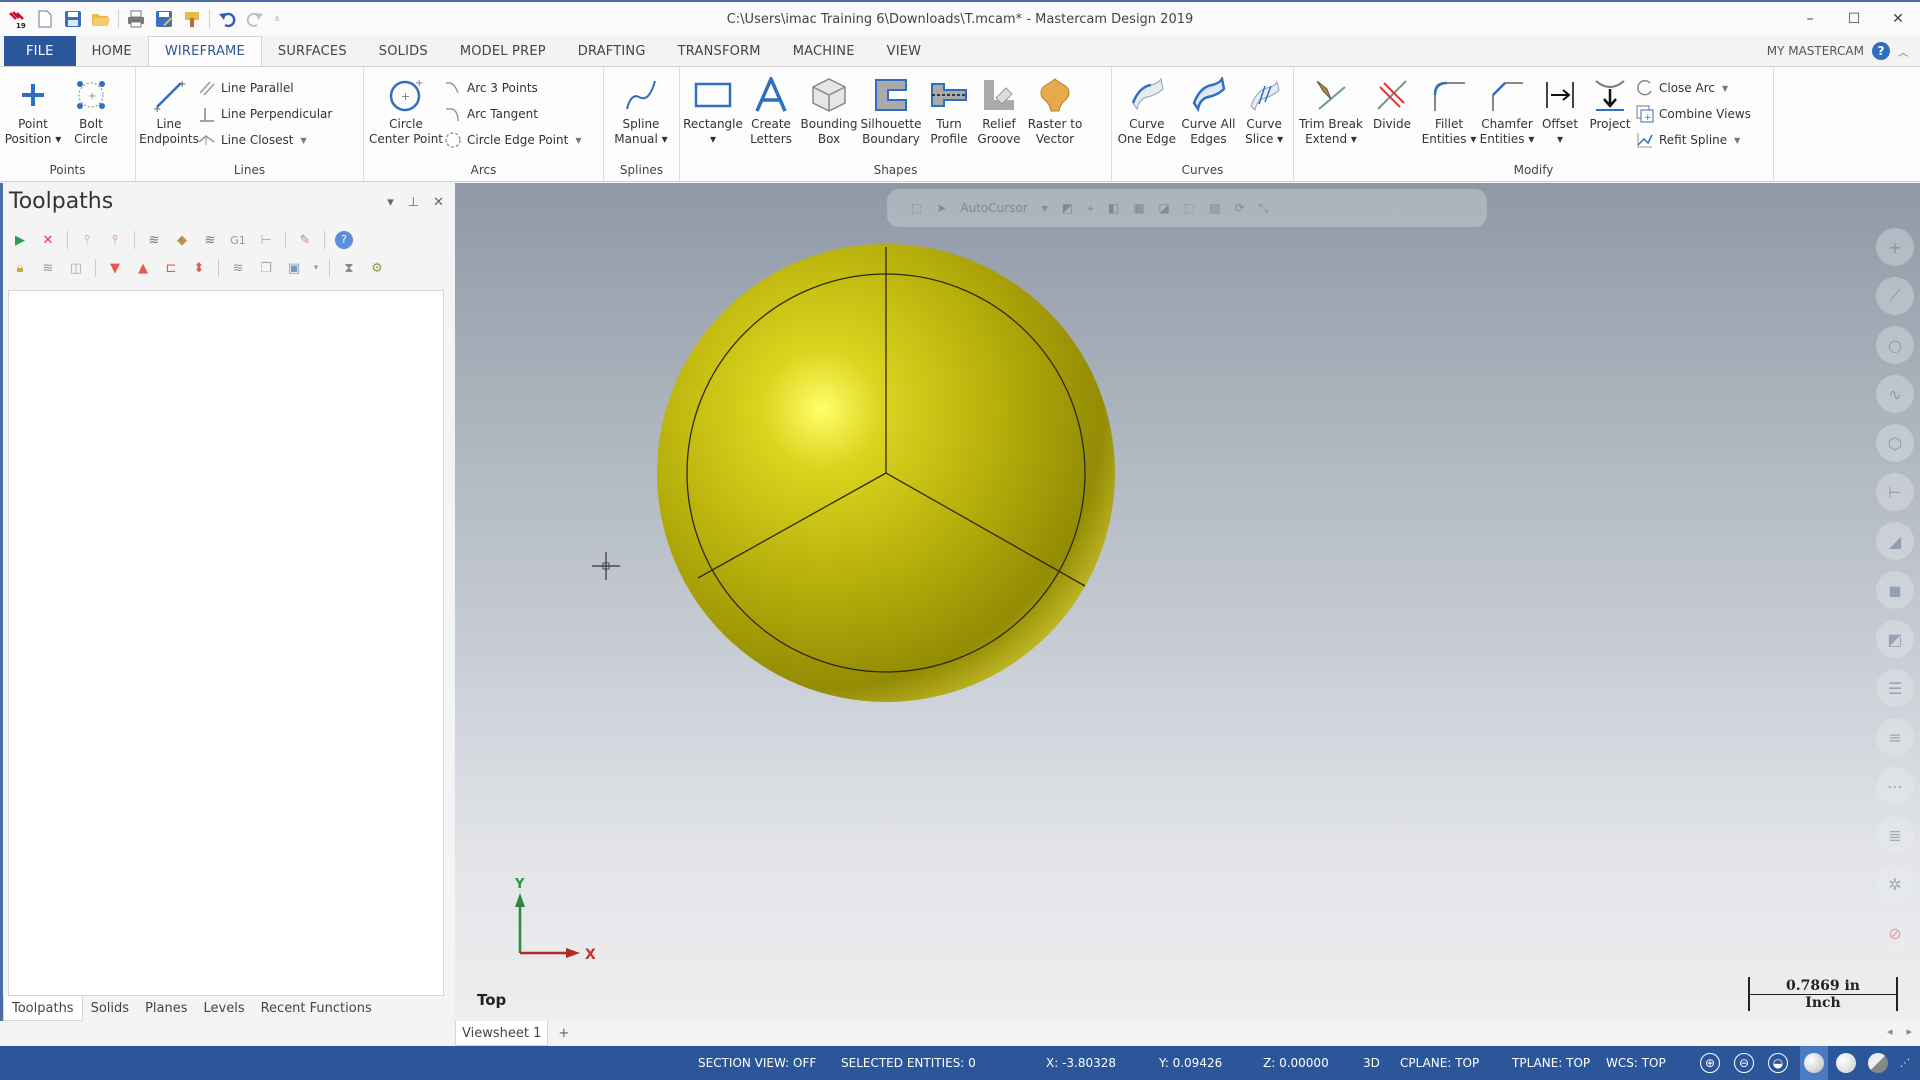  Describe the element at coordinates (1744, 1063) in the screenshot. I see `hidden-line-display-icon: ⊖` at that location.